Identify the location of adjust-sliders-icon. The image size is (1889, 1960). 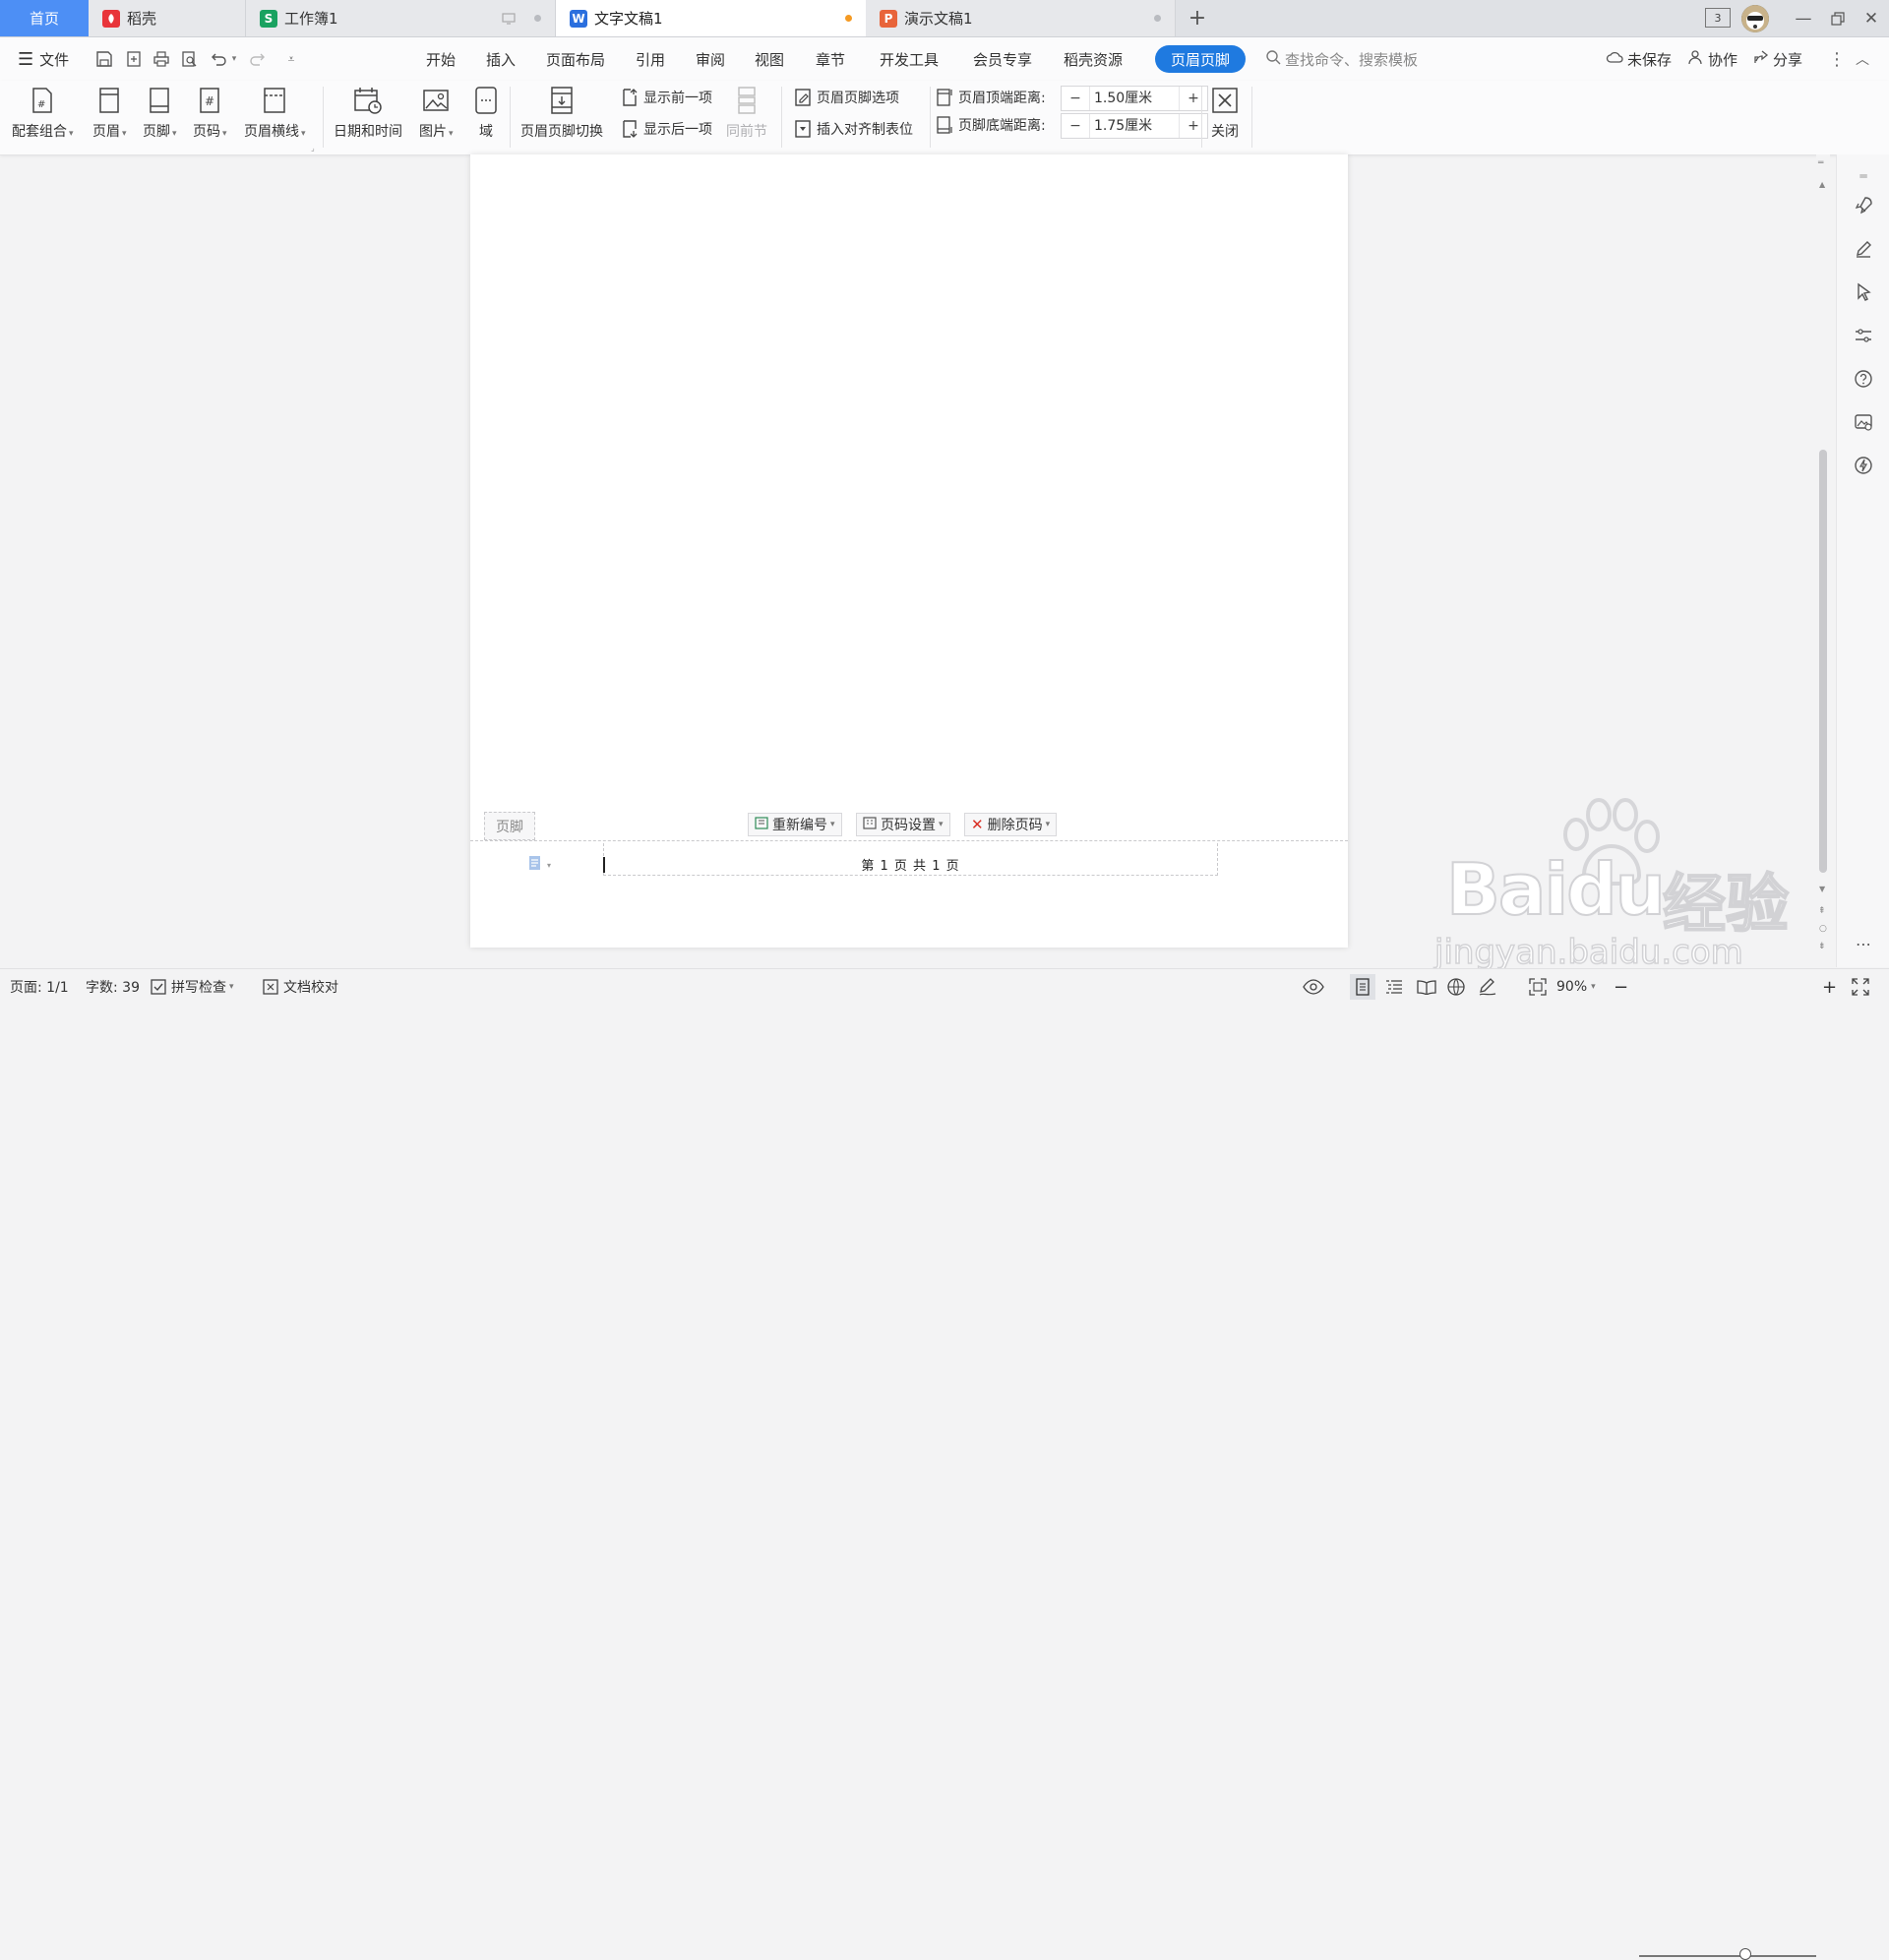
(1864, 335).